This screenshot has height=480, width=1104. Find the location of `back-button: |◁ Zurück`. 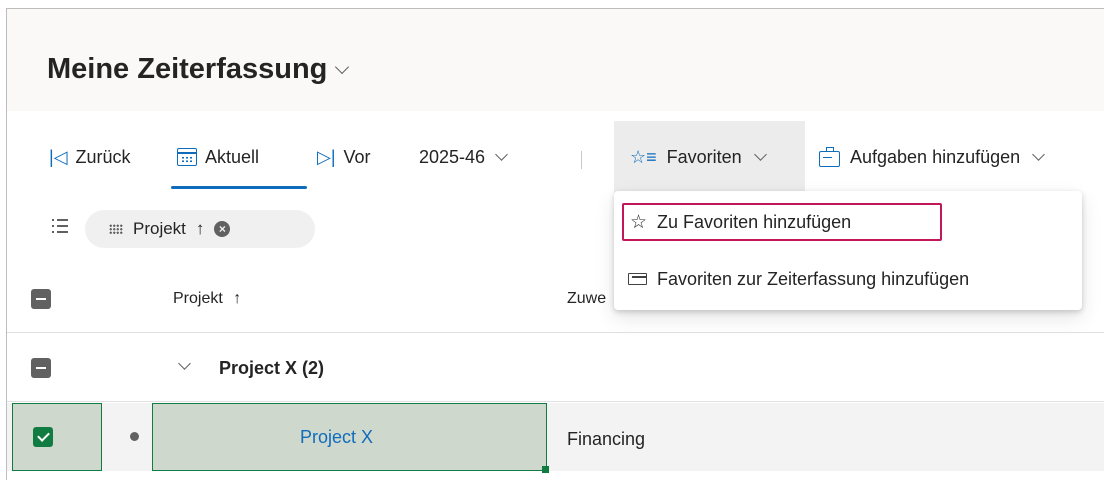

back-button: |◁ Zurück is located at coordinates (90, 157).